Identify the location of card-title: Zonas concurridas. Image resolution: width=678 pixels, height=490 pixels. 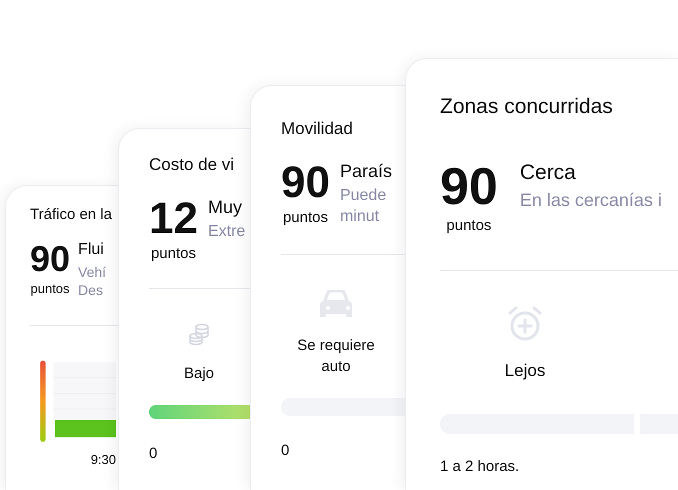
(527, 107).